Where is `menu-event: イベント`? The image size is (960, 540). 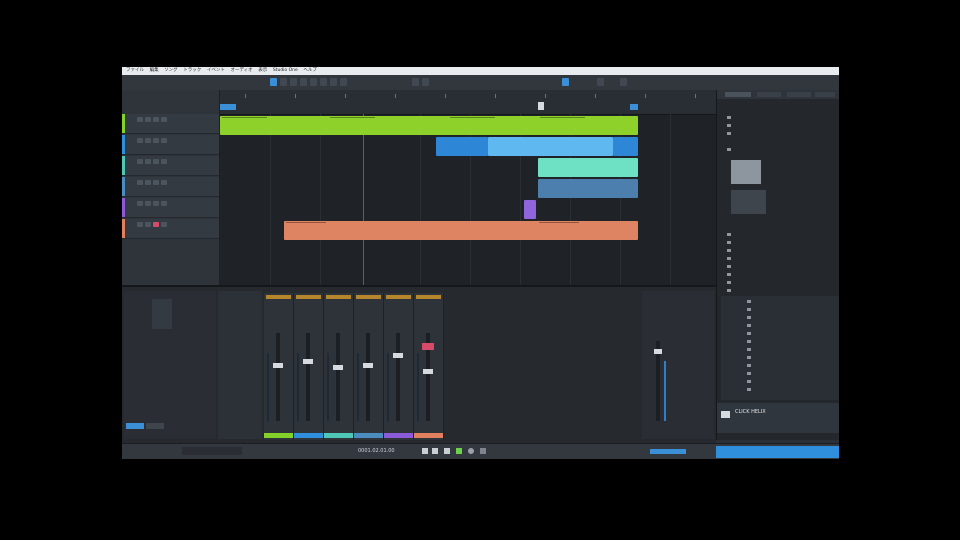 menu-event: イベント is located at coordinates (216, 71).